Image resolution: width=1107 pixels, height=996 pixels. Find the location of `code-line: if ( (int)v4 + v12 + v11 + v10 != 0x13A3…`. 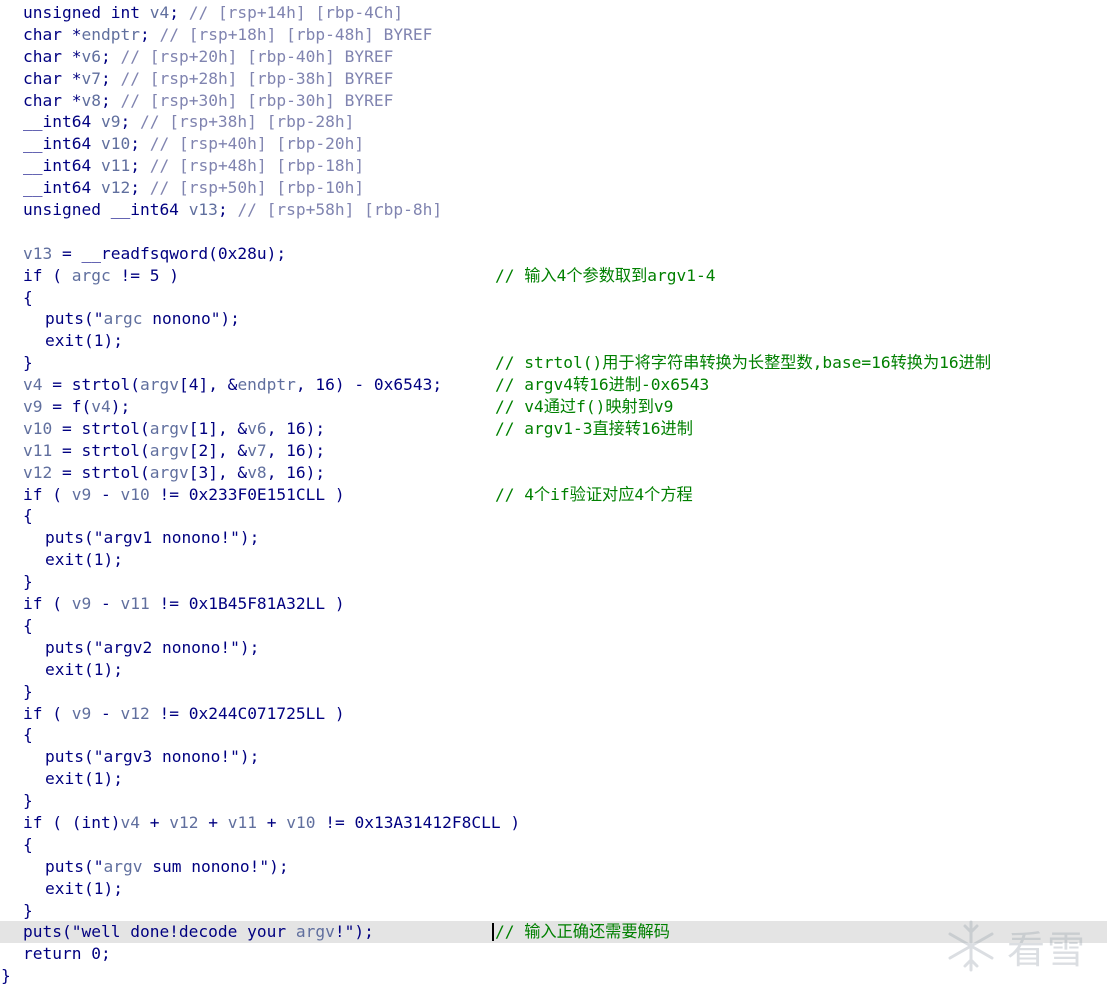

code-line: if ( (int)v4 + v12 + v11 + v10 != 0x13A3… is located at coordinates (553, 823).